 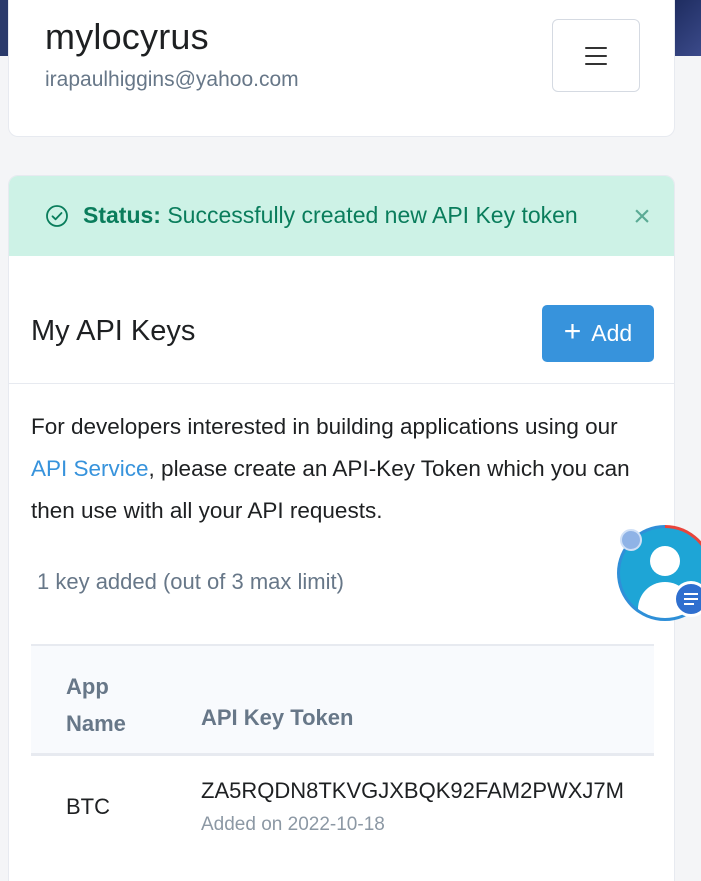 What do you see at coordinates (412, 791) in the screenshot?
I see `row-api-key-token: ZA5RQDN8TKVGJXBQK92FAM2PWXJ7M` at bounding box center [412, 791].